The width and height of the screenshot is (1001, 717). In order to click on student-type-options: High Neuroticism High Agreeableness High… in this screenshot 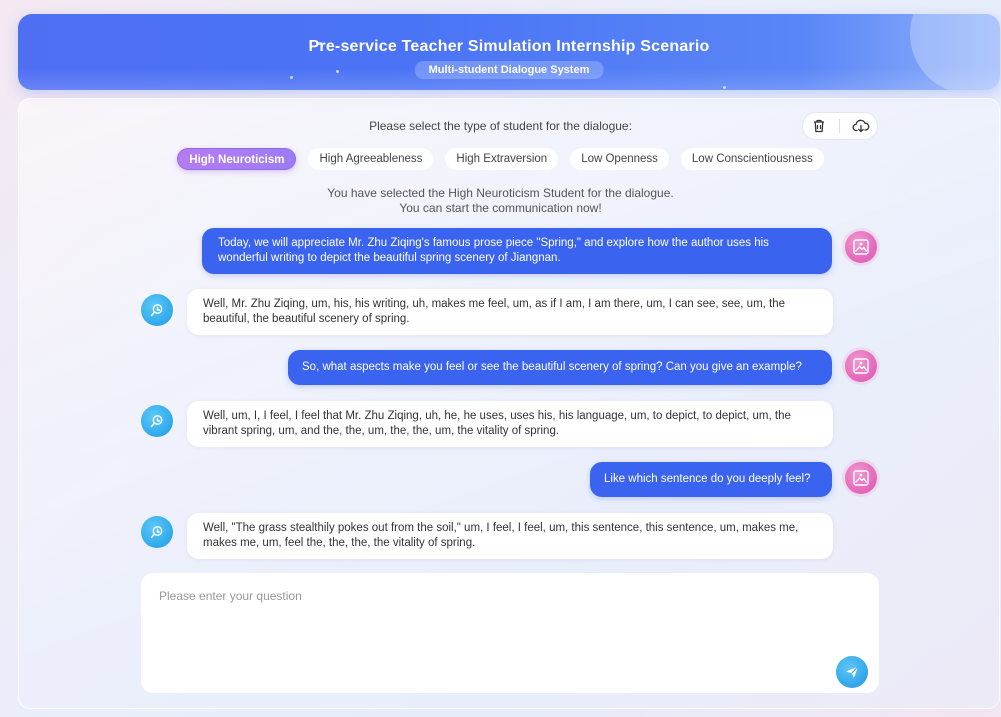, I will do `click(500, 159)`.